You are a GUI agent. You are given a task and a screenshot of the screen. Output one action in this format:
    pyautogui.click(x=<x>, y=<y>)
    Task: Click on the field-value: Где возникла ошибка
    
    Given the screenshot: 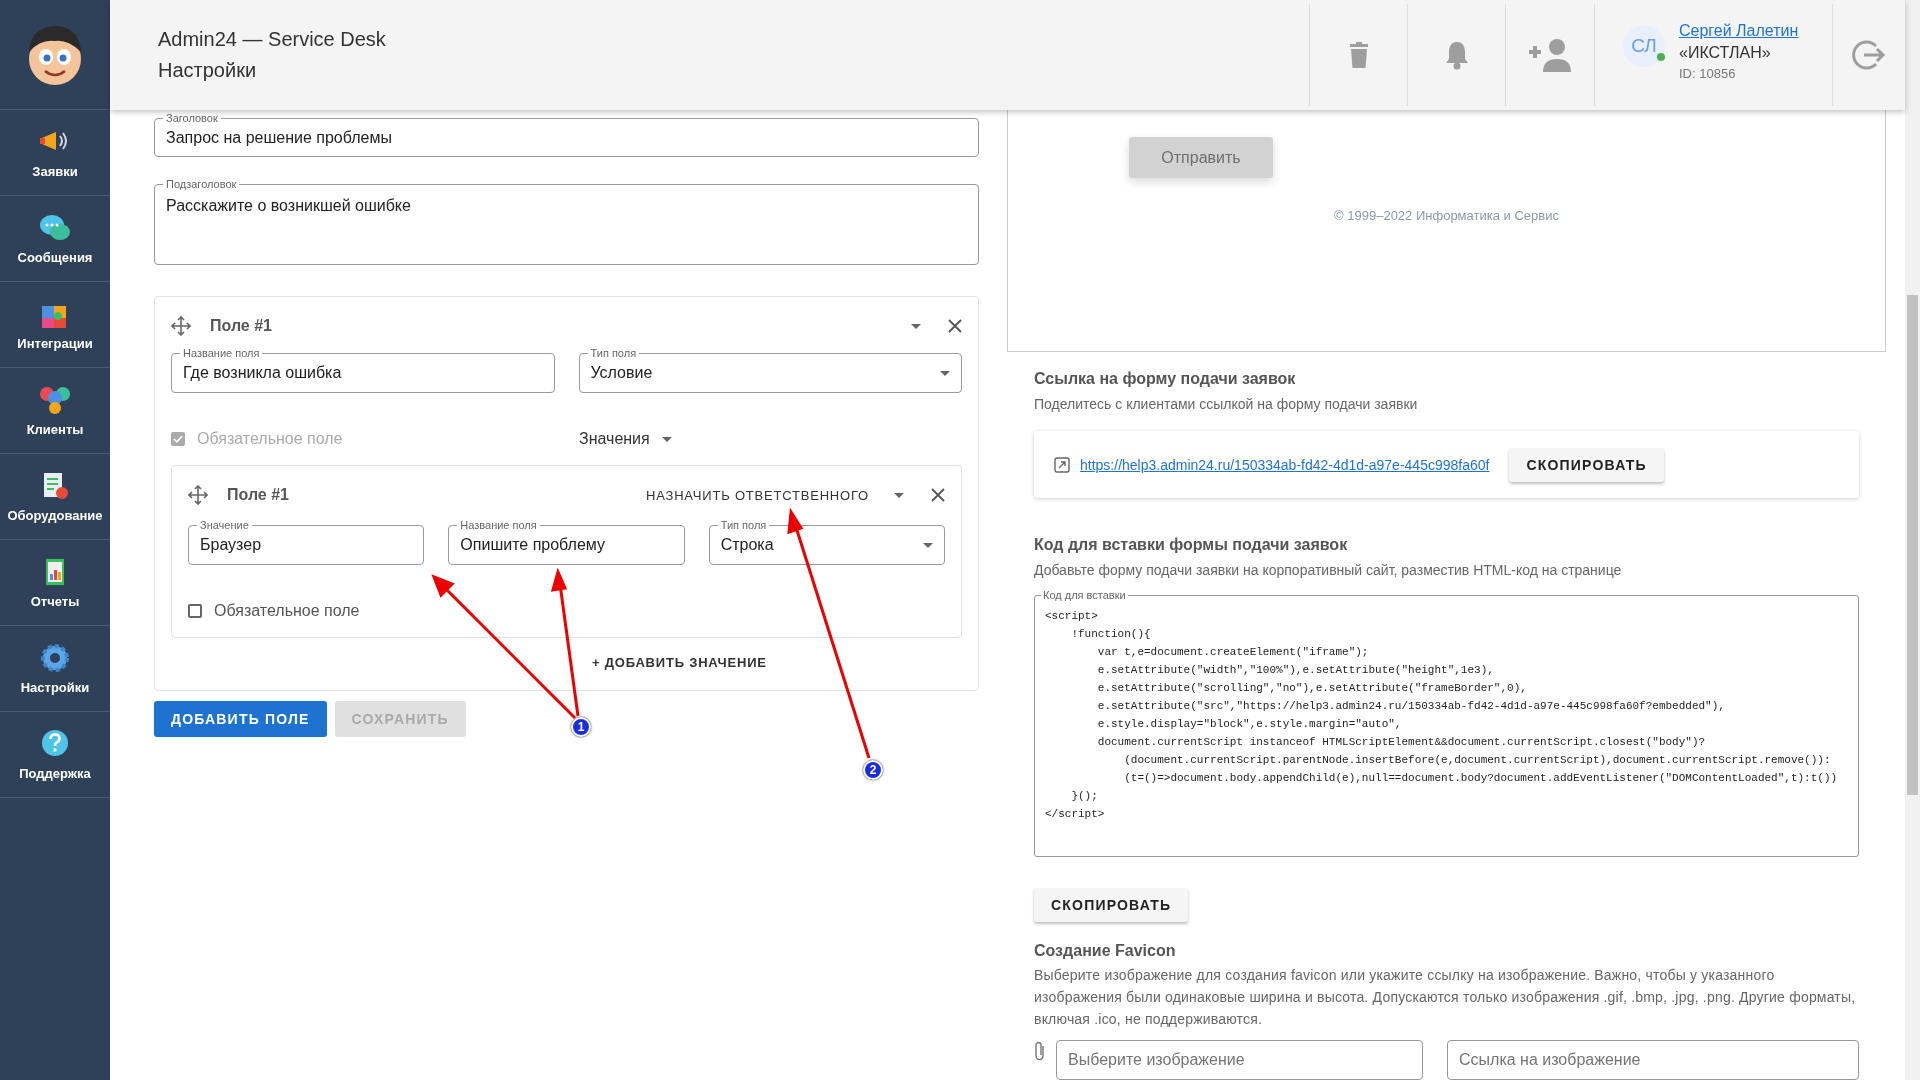 What is the action you would take?
    pyautogui.click(x=262, y=373)
    